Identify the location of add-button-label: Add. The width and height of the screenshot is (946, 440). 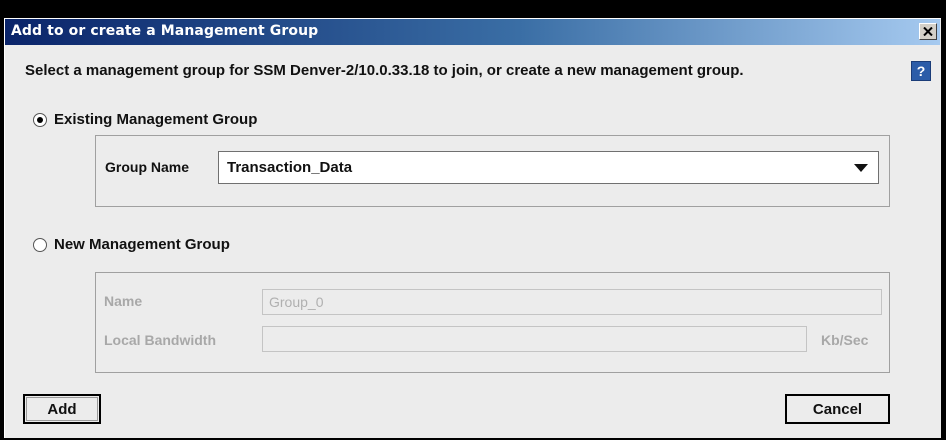
(62, 409).